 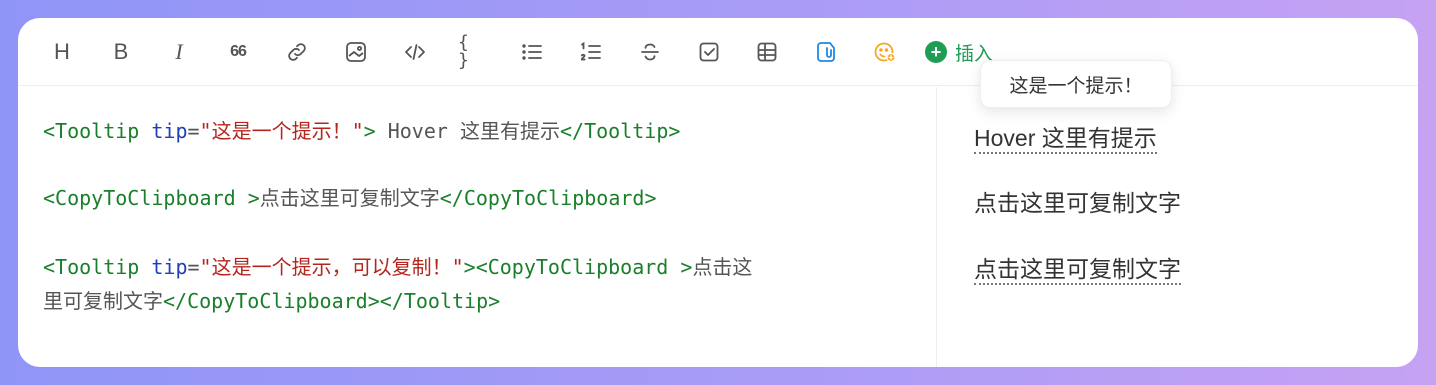 I want to click on code-string: "这是一个提示！", so click(x=281, y=131).